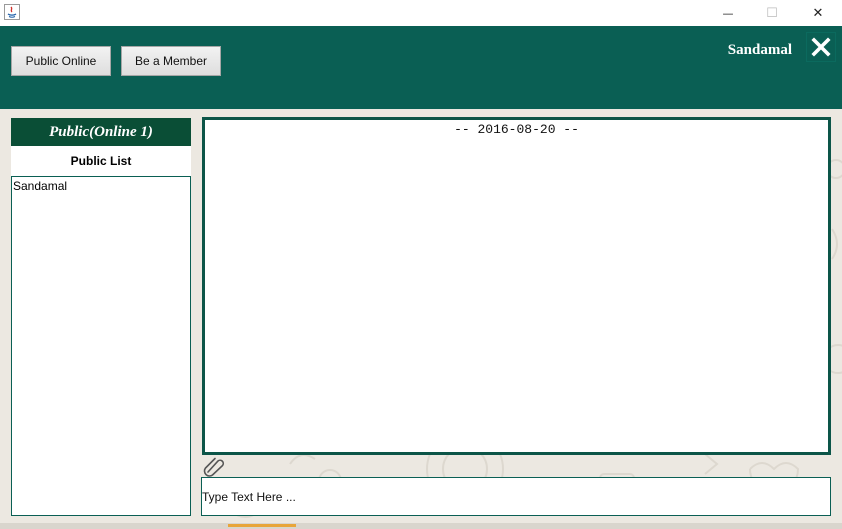  What do you see at coordinates (12, 12) in the screenshot?
I see `java-app-icon` at bounding box center [12, 12].